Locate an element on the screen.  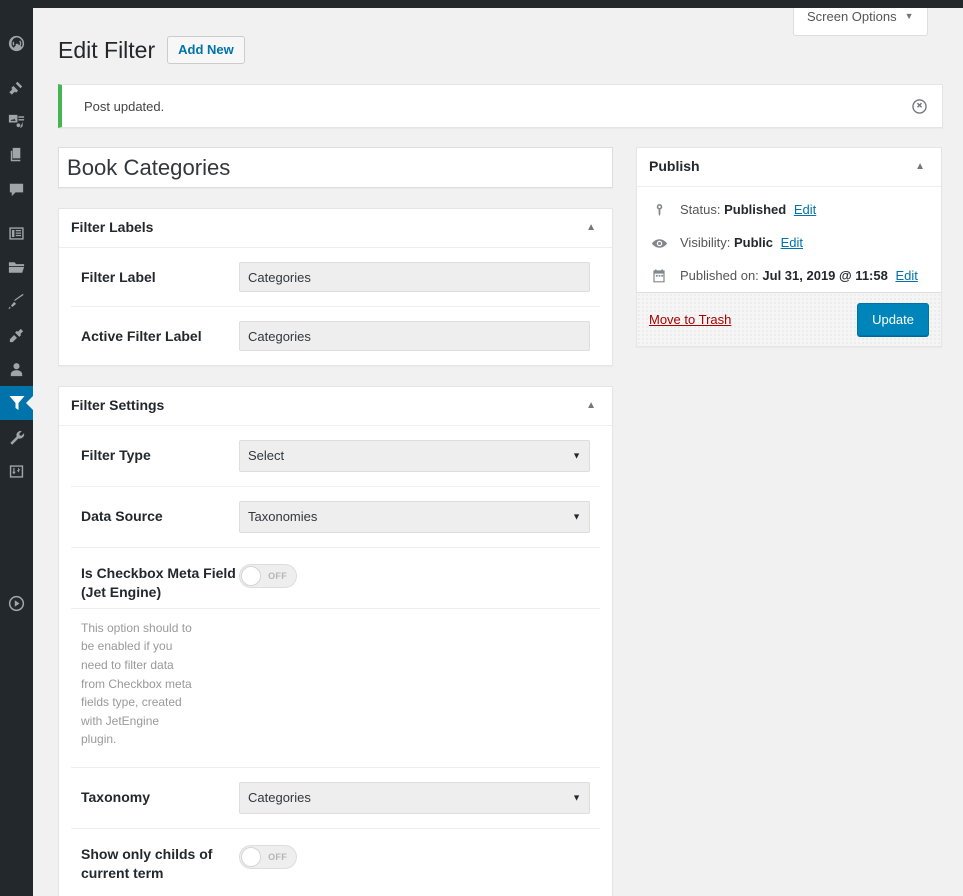
publish-visibility-text: Visibility: Public Edit is located at coordinates (741, 243).